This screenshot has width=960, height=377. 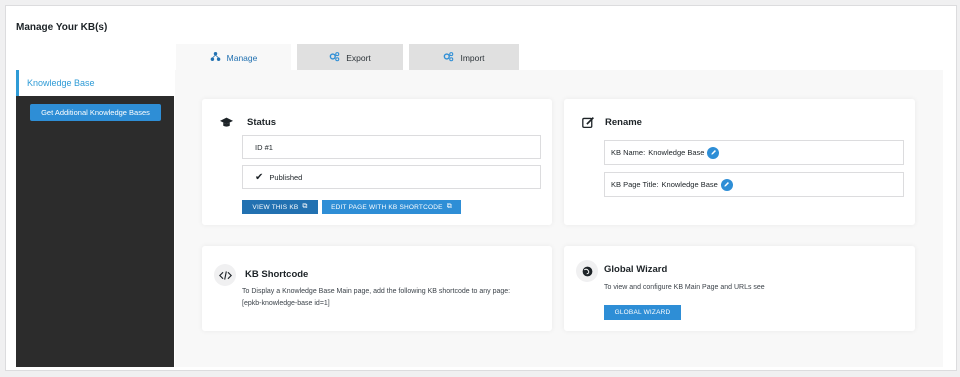 What do you see at coordinates (635, 184) in the screenshot?
I see `kb-page-title-label: KB Page Title:` at bounding box center [635, 184].